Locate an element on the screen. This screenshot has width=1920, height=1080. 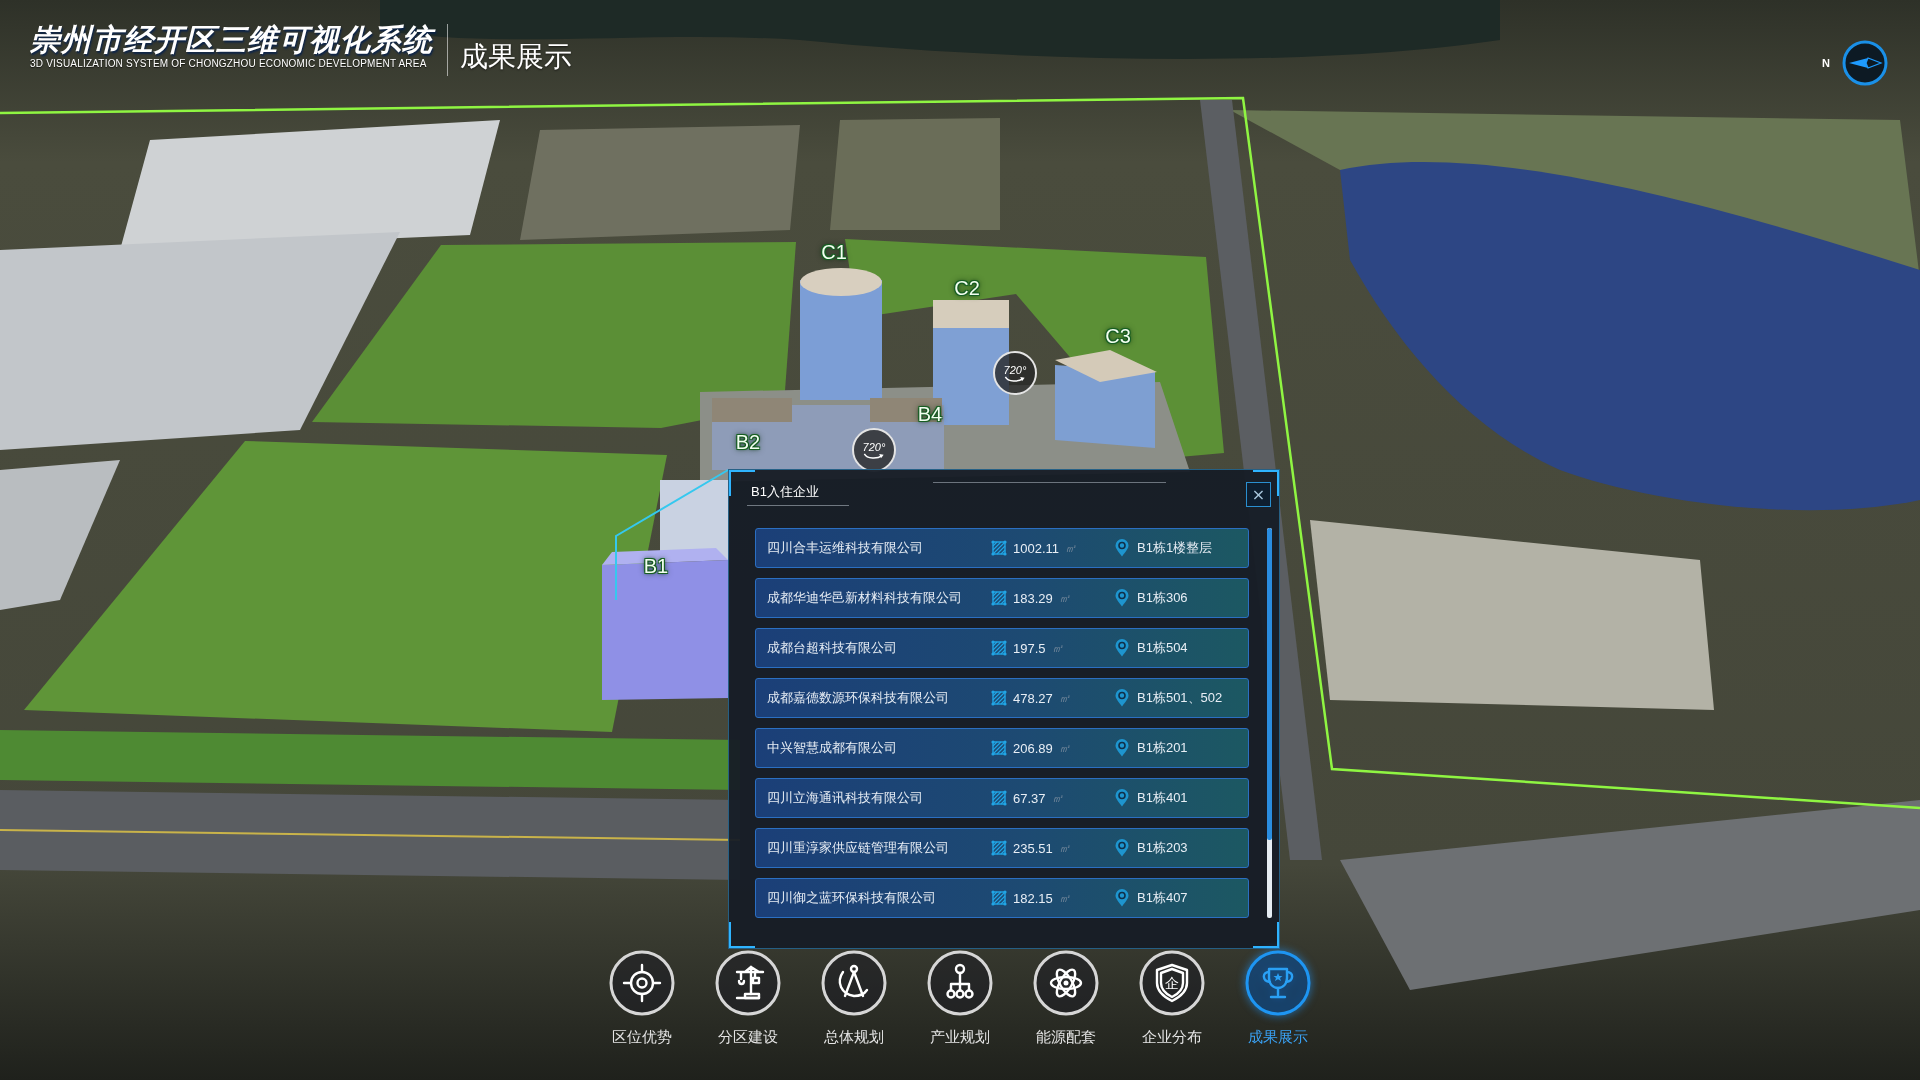
company-row: 成都嘉德数源环保科技有限公司 478.27 ㎡ B1栋501、502 is located at coordinates (1002, 698).